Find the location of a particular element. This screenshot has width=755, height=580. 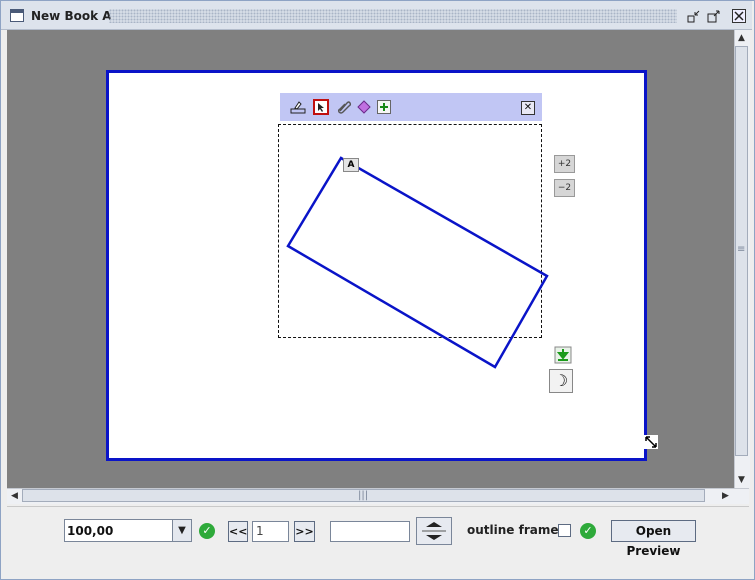

spinner-up-icon is located at coordinates (434, 524).